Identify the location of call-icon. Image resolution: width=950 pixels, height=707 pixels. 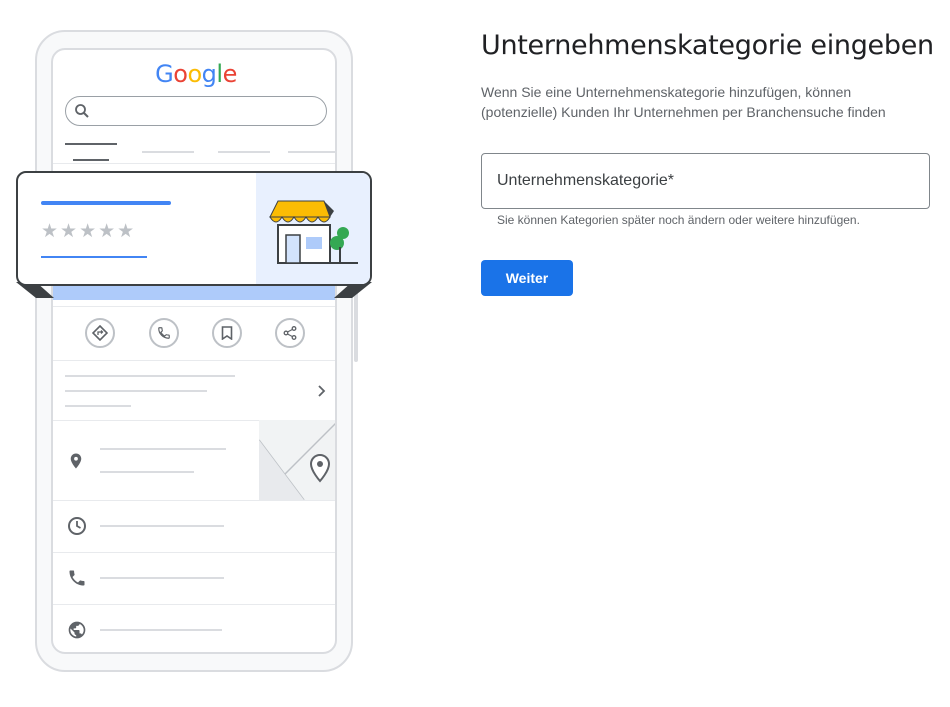
(164, 333).